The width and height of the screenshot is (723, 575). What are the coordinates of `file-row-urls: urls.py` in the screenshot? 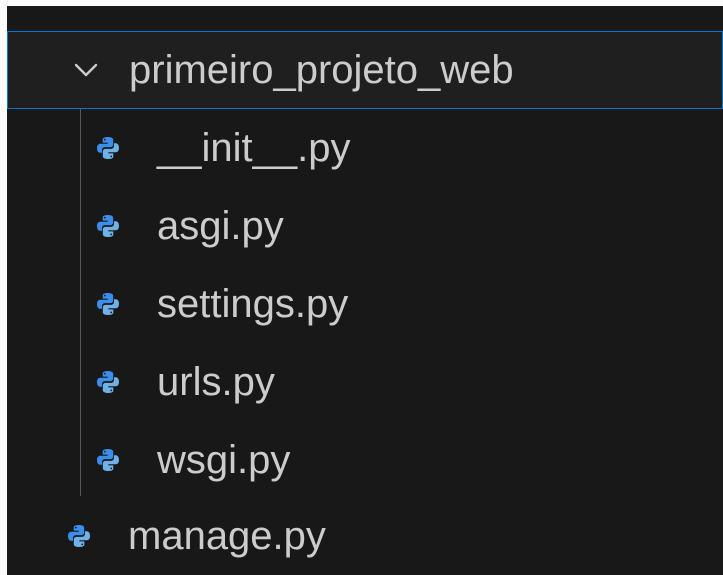 It's located at (365, 382).